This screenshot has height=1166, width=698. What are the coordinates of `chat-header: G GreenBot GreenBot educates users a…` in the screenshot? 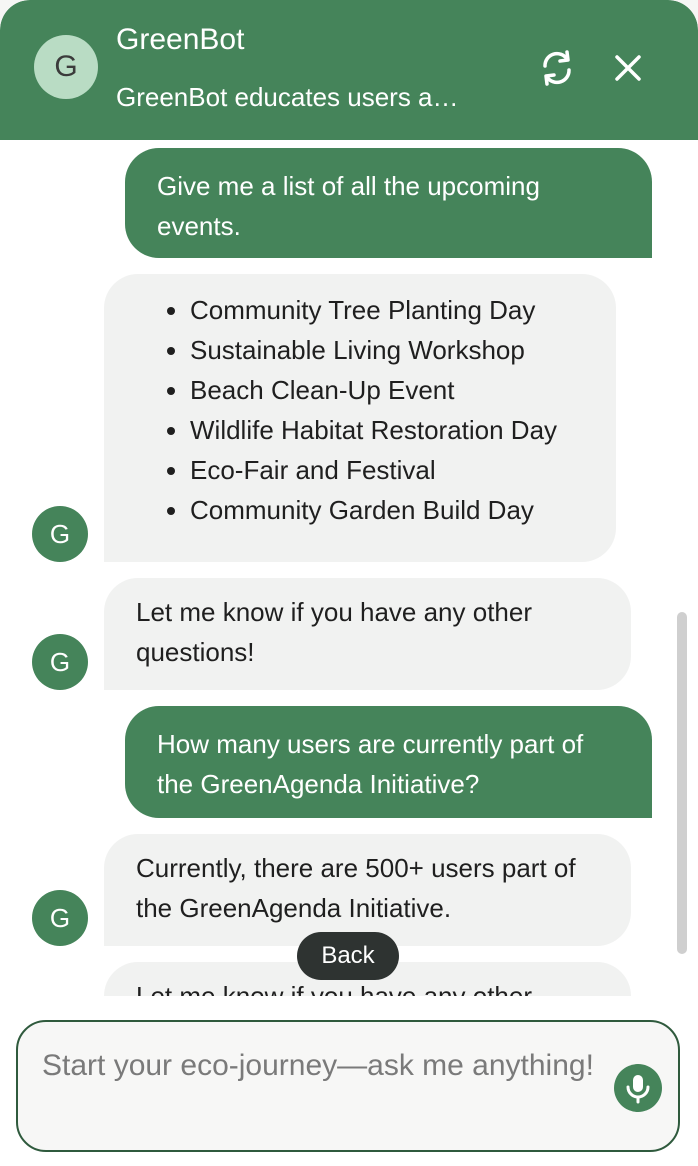 It's located at (349, 70).